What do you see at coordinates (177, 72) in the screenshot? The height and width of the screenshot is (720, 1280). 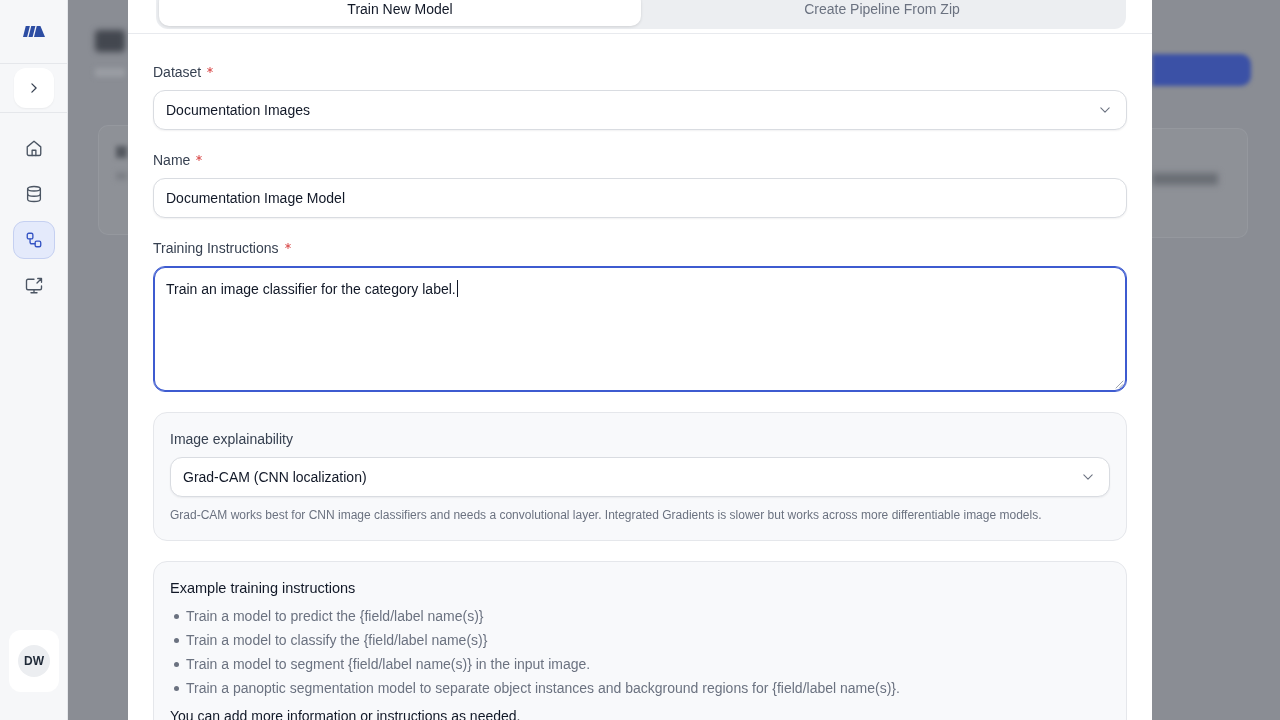 I see `field-label: Dataset` at bounding box center [177, 72].